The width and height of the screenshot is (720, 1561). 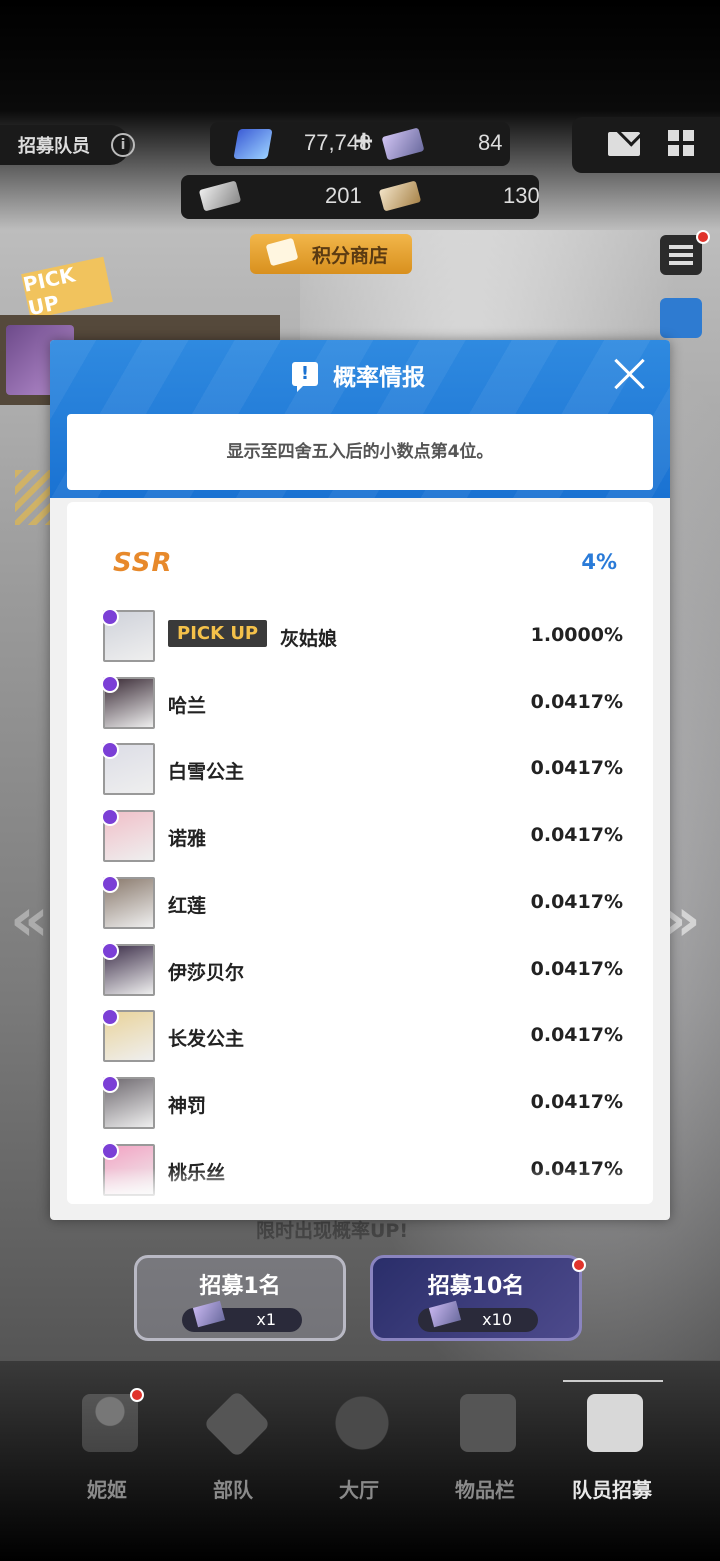 What do you see at coordinates (360, 452) in the screenshot?
I see `rounding-note: 显示至四舍五入后的小数点第4位。` at bounding box center [360, 452].